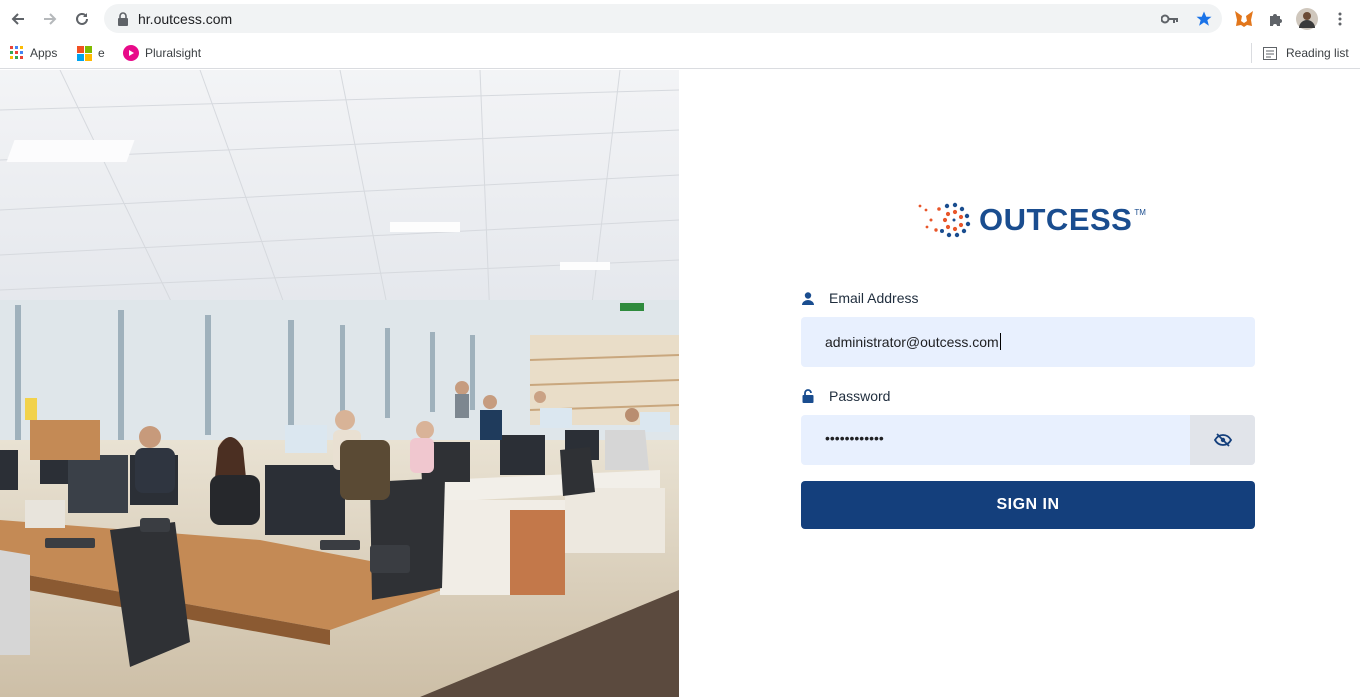 The image size is (1360, 697). Describe the element at coordinates (1307, 19) in the screenshot. I see `profile-avatar` at that location.